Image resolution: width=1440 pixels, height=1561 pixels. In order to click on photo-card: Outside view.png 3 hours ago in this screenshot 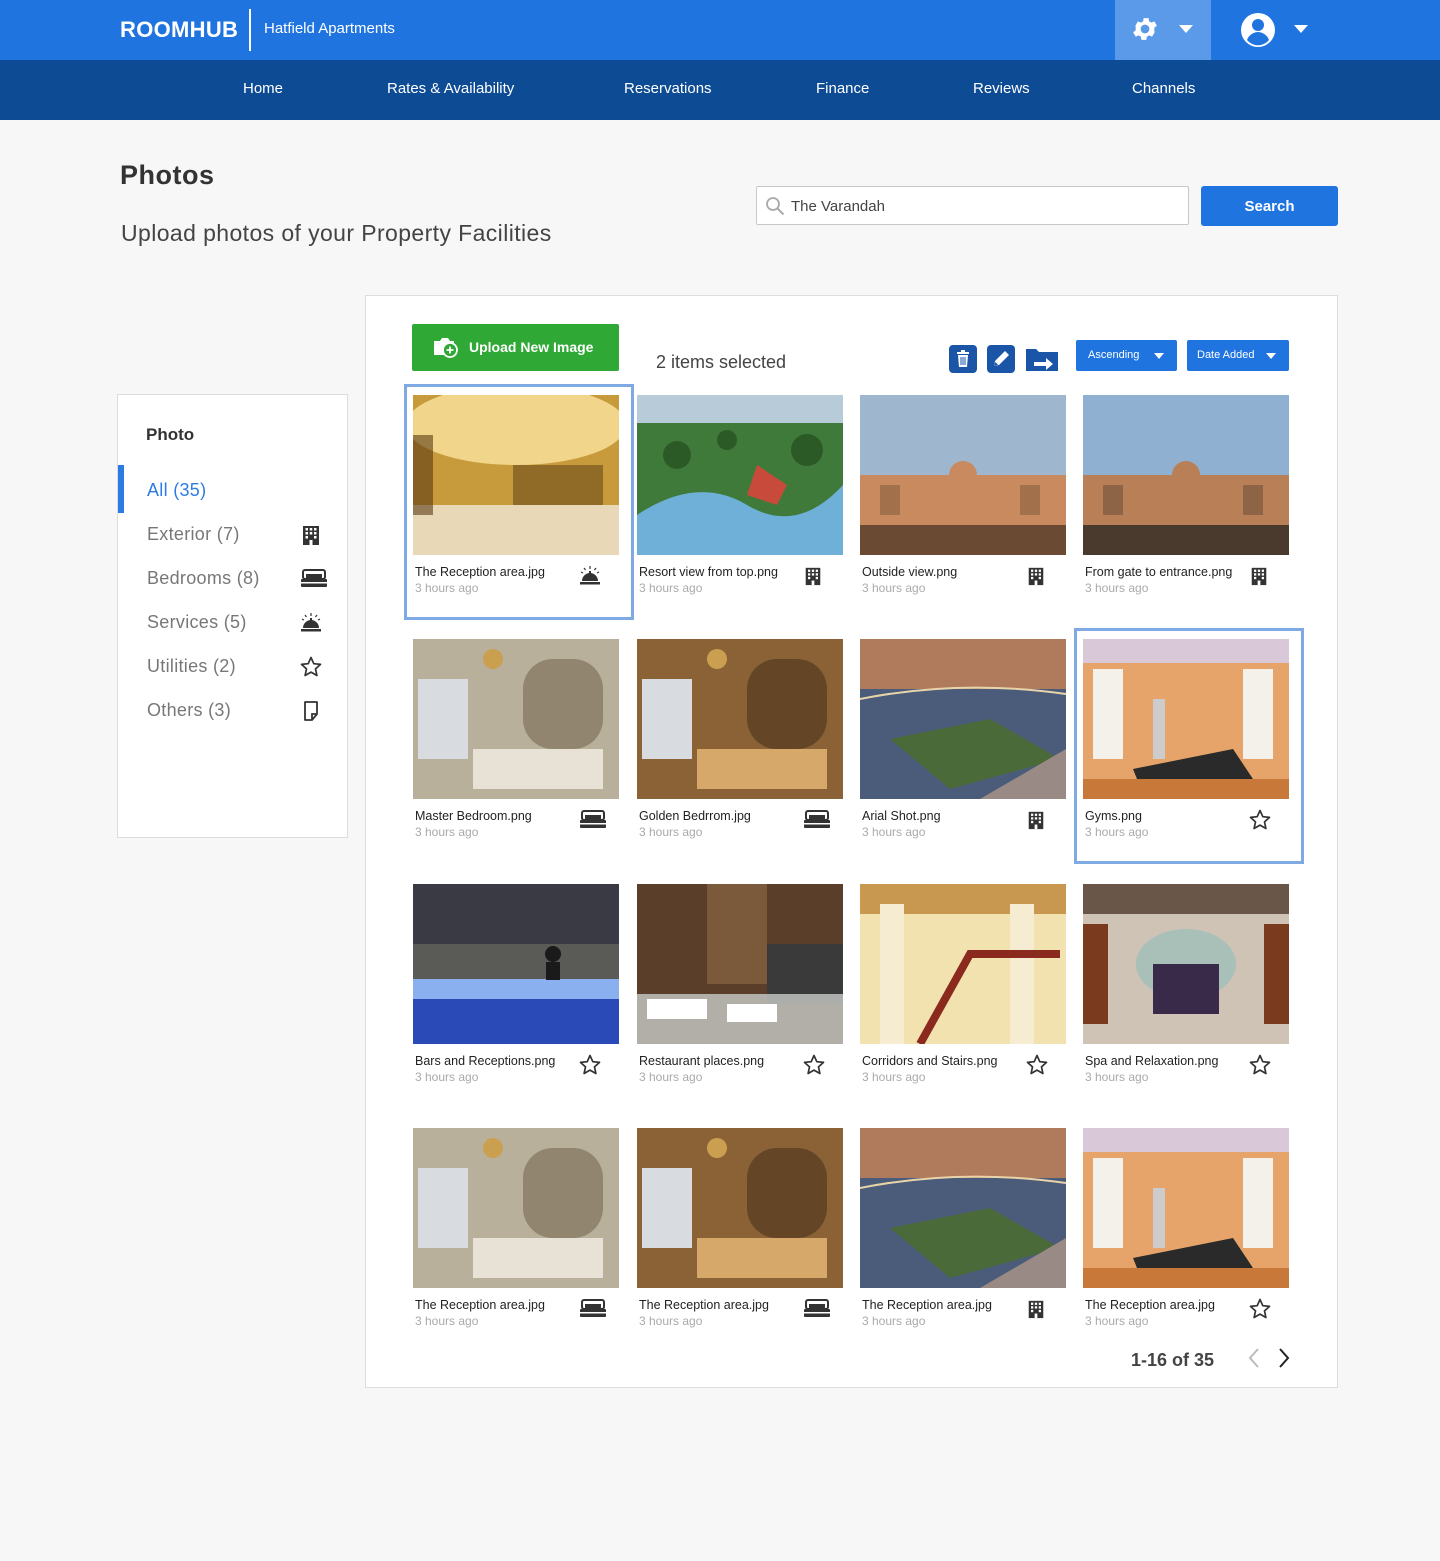, I will do `click(963, 497)`.